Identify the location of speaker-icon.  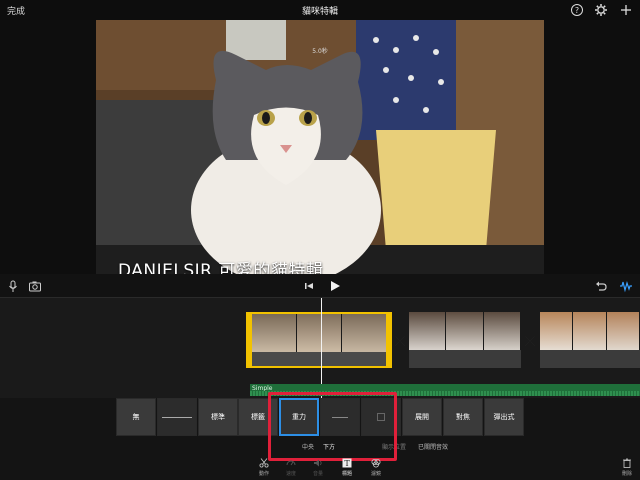
(318, 463).